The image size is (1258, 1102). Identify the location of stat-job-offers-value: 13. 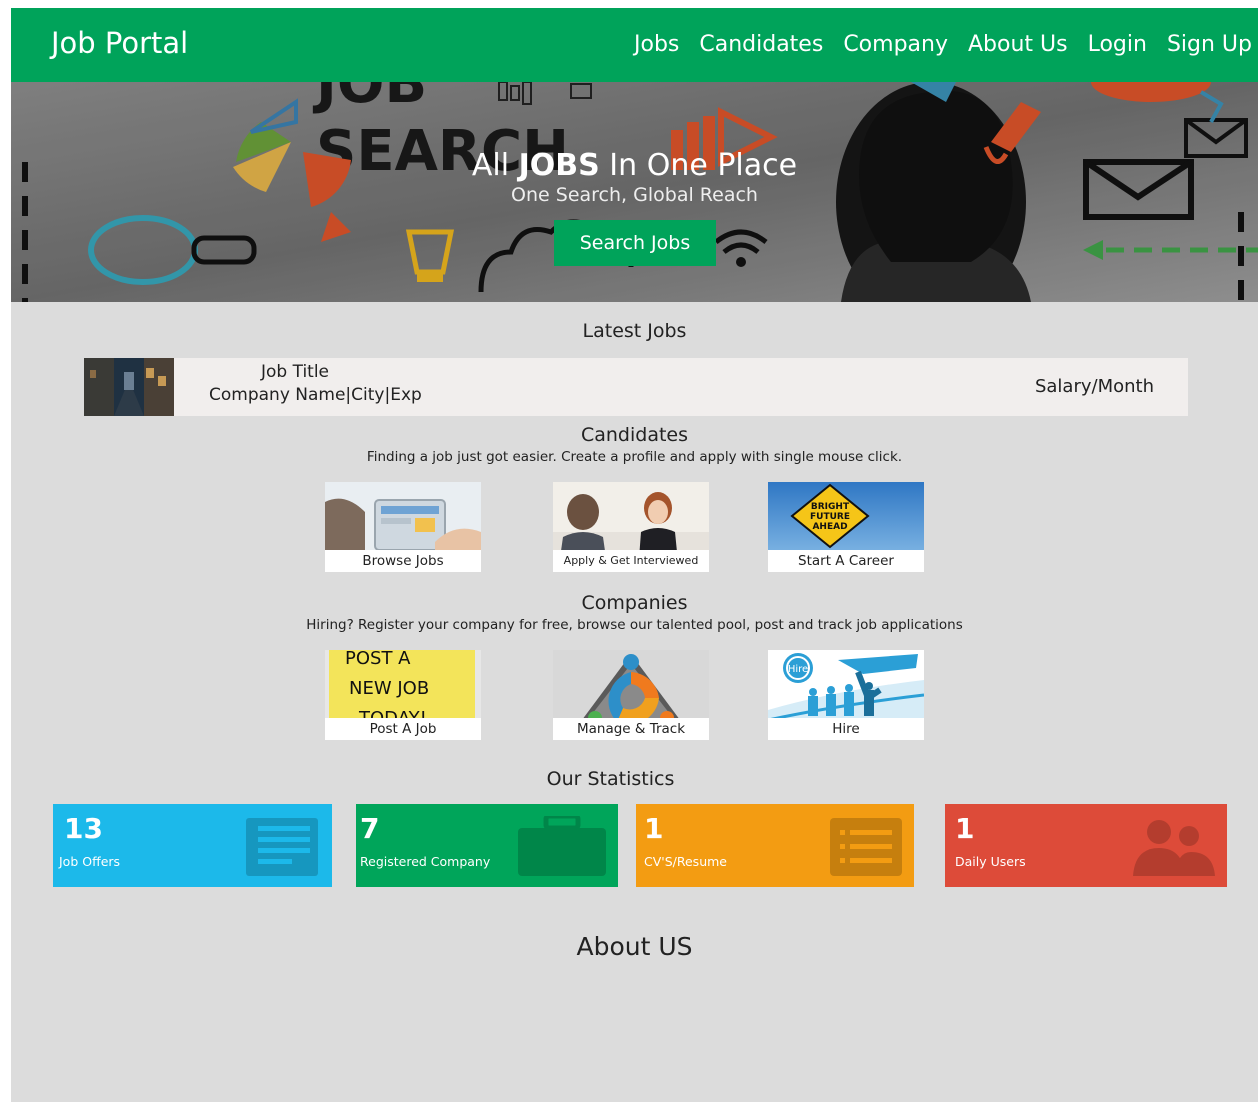
(83, 828).